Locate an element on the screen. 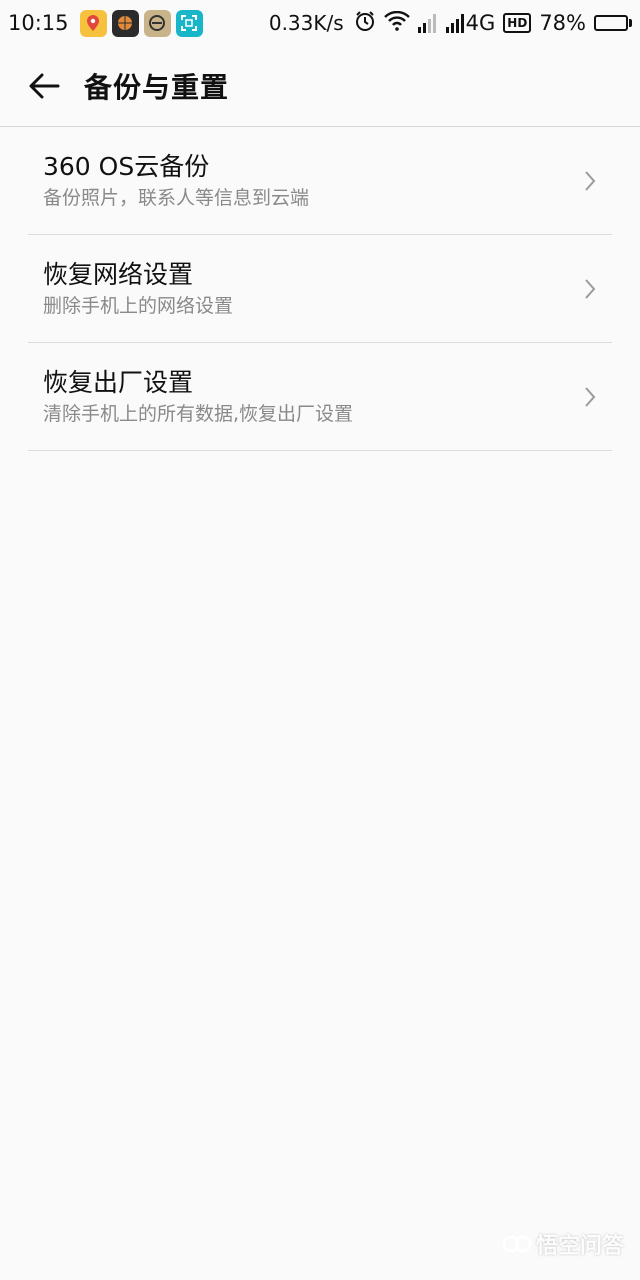 The width and height of the screenshot is (640, 1280). battery-icon is located at coordinates (613, 23).